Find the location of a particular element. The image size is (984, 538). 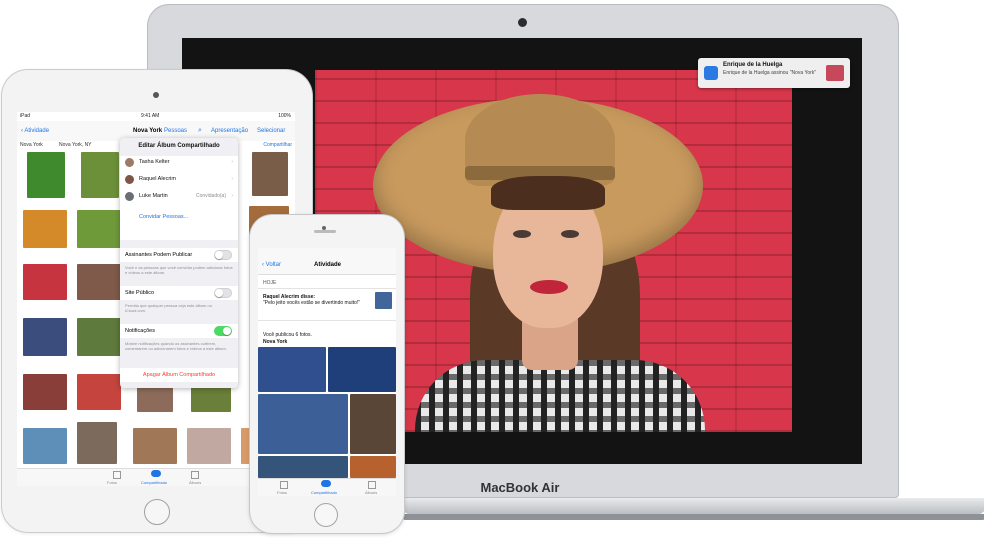

iphone-speaker is located at coordinates (325, 231).